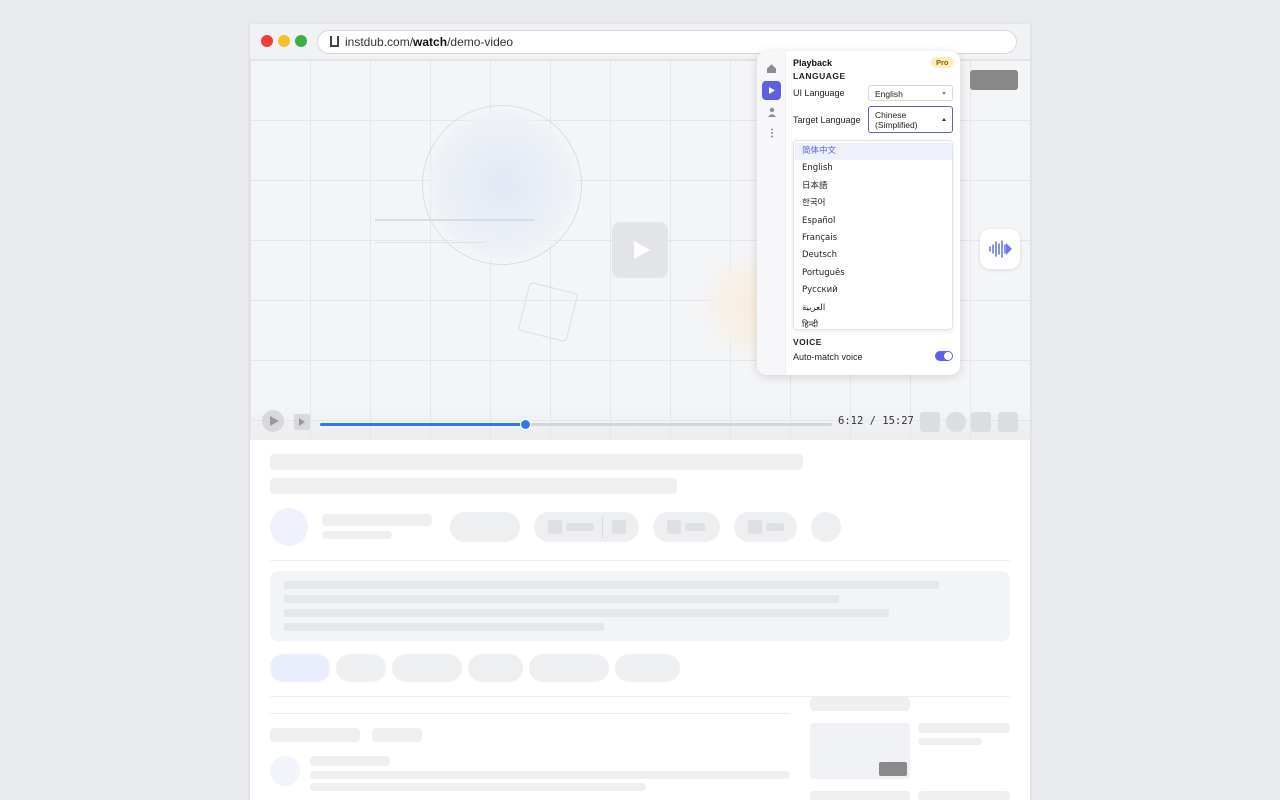  What do you see at coordinates (267, 41) in the screenshot?
I see `close-window-button` at bounding box center [267, 41].